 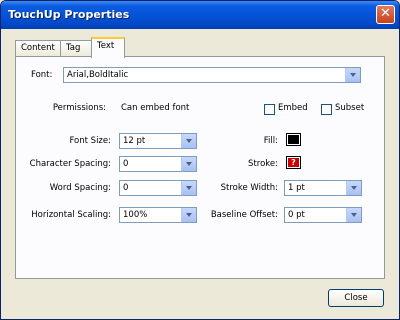 What do you see at coordinates (270, 141) in the screenshot?
I see `fill-label: Fill:` at bounding box center [270, 141].